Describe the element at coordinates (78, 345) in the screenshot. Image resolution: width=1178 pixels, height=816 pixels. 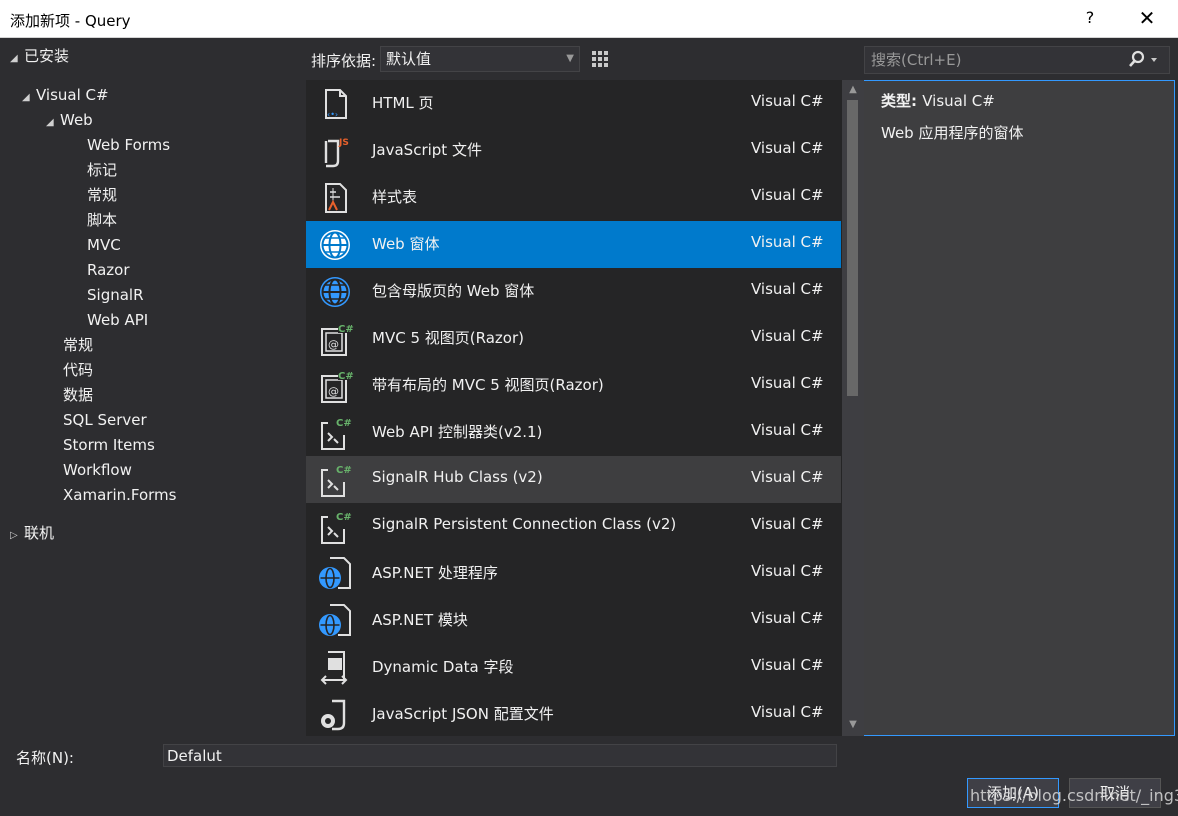
I see `tree-item-csharp-general: 常规` at that location.